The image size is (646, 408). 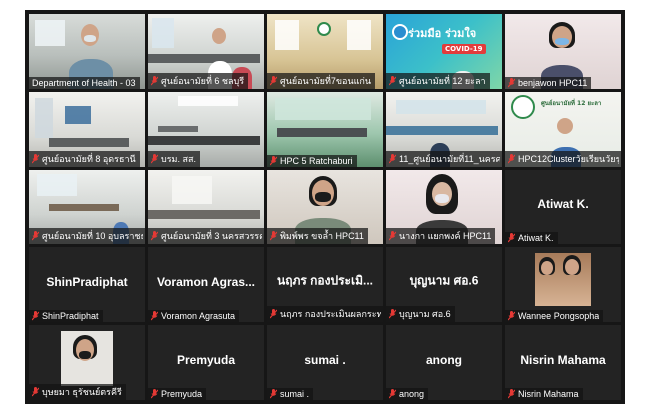 I want to click on participant-name-label: ศูนย์อนามัยที่ 8 อุดรธานี, so click(x=84, y=158).